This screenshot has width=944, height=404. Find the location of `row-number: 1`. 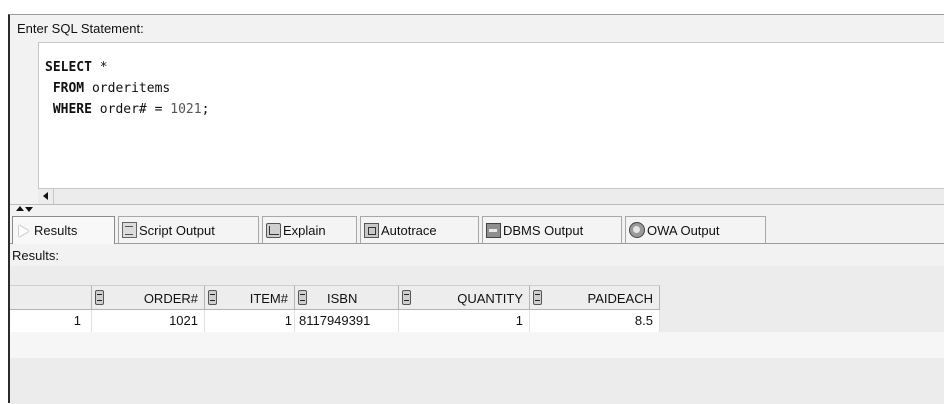

row-number: 1 is located at coordinates (51, 321).